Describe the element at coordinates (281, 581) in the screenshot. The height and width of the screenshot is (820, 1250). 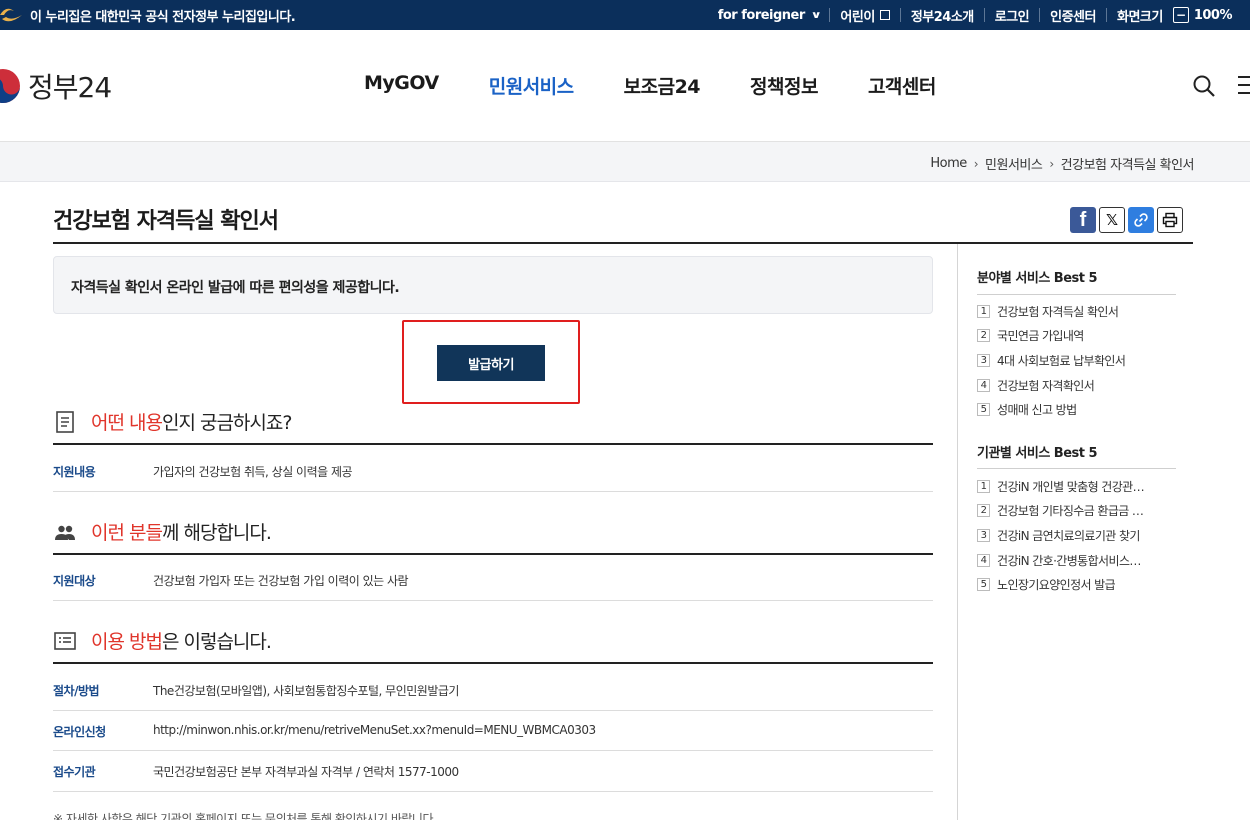
I see `row-value: 건강보험 가입자 또는 건강보험 가입 이력이 있는 사람` at that location.